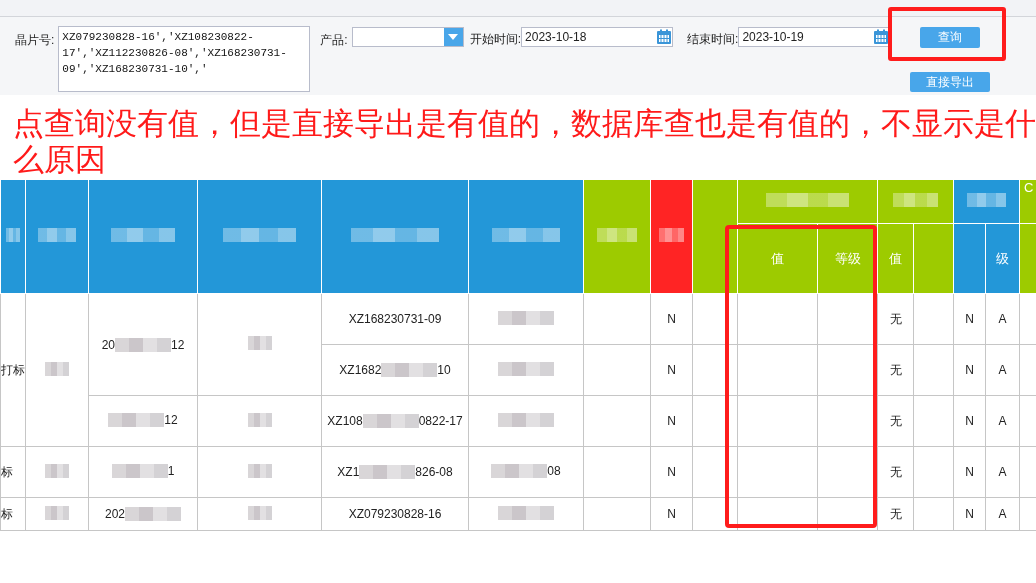  I want to click on start-date-field: 2023-10-18, so click(597, 37).